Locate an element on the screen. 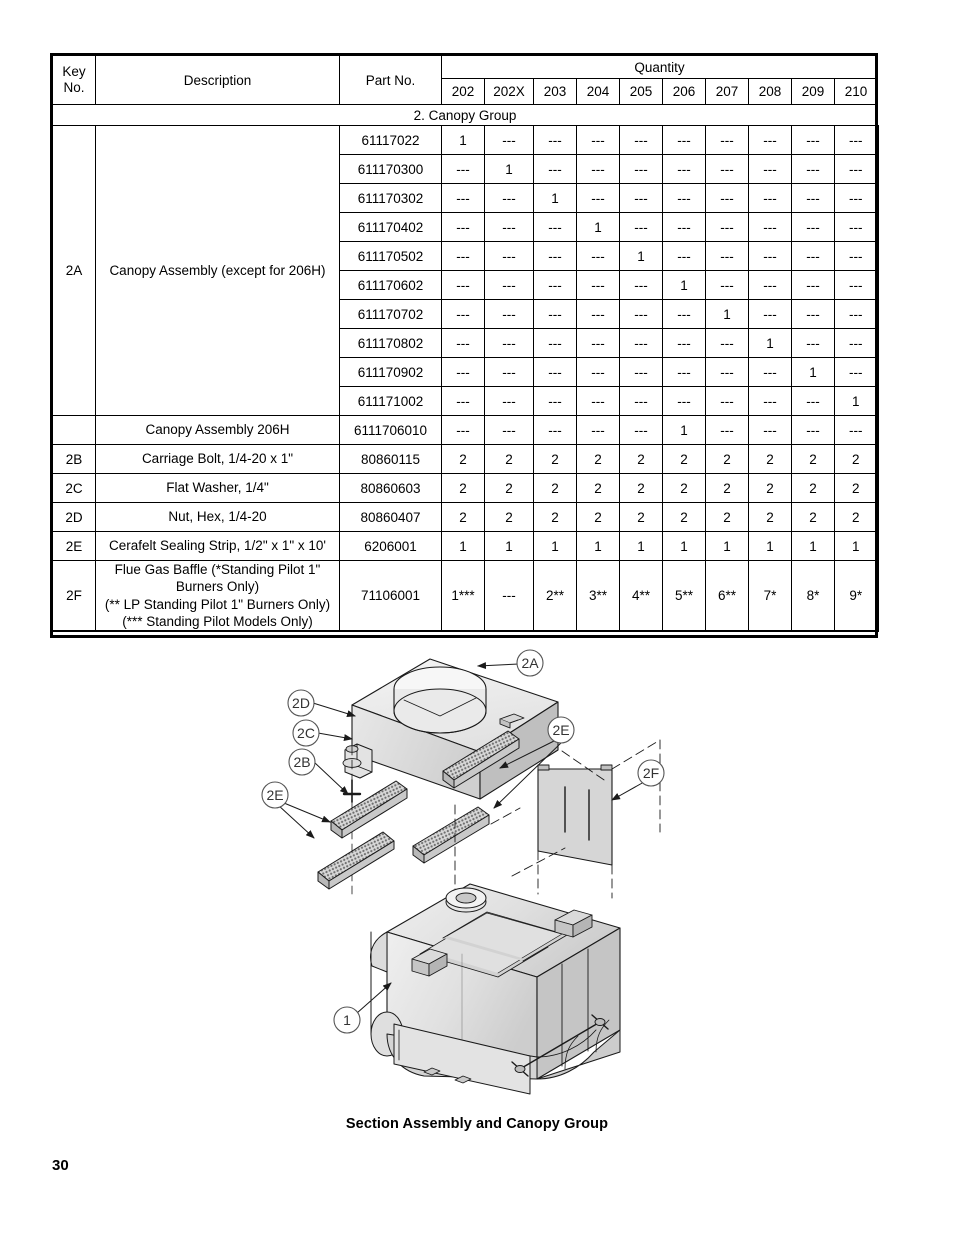 The height and width of the screenshot is (1235, 954). cell-key-no: 2C is located at coordinates (74, 488).